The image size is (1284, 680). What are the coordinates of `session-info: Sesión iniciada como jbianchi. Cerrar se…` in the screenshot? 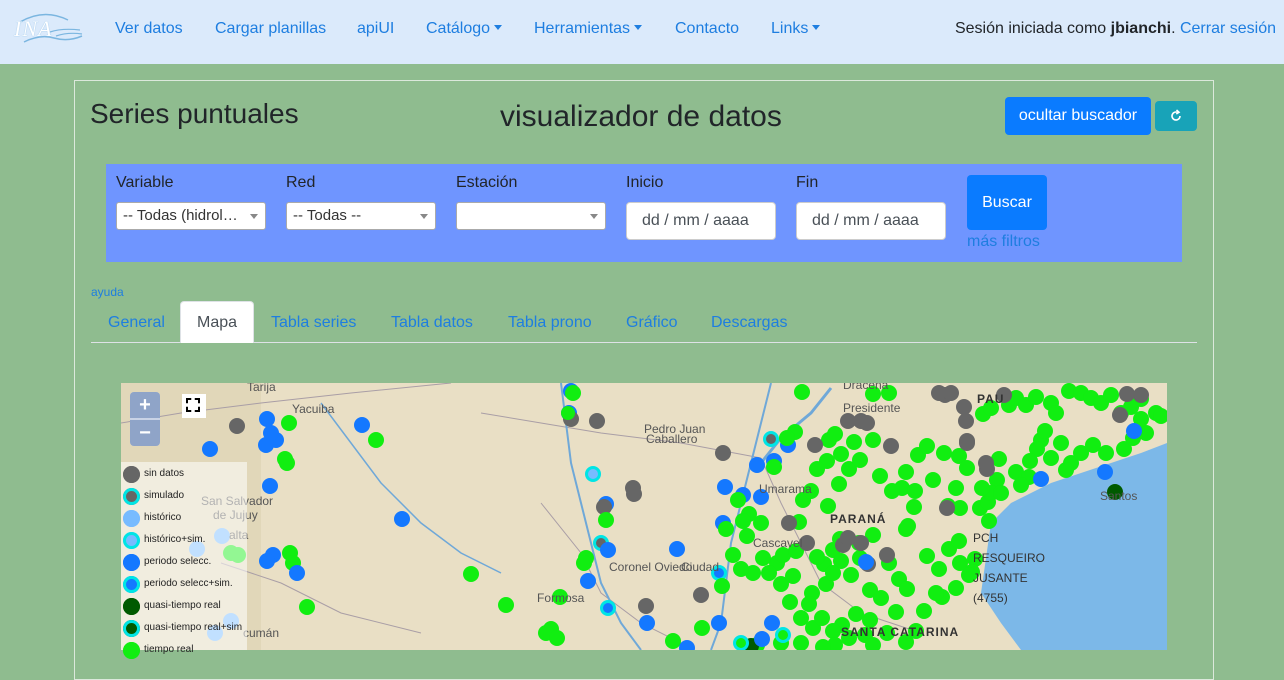 It's located at (1115, 28).